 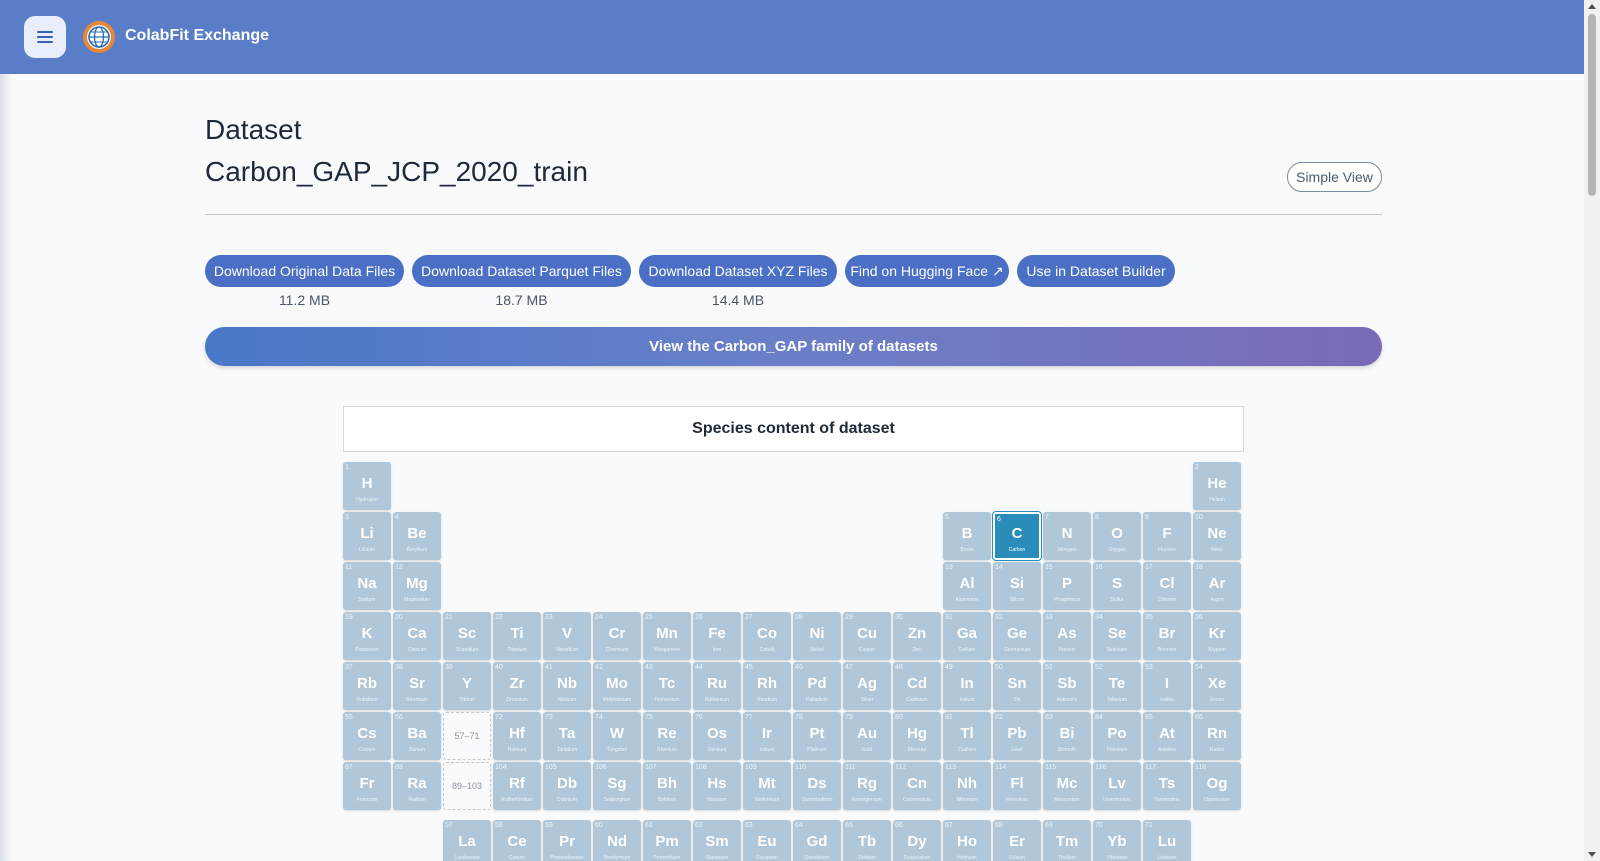 What do you see at coordinates (767, 840) in the screenshot?
I see `element-tile-eu: 63 Eu Europium` at bounding box center [767, 840].